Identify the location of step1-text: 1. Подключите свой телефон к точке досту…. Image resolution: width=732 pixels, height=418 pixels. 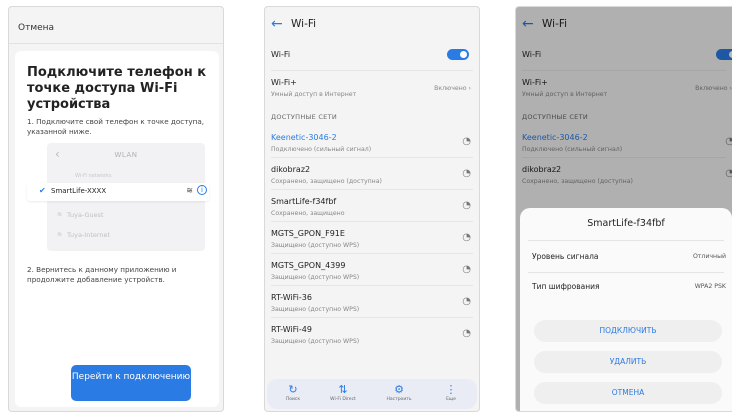
(116, 126).